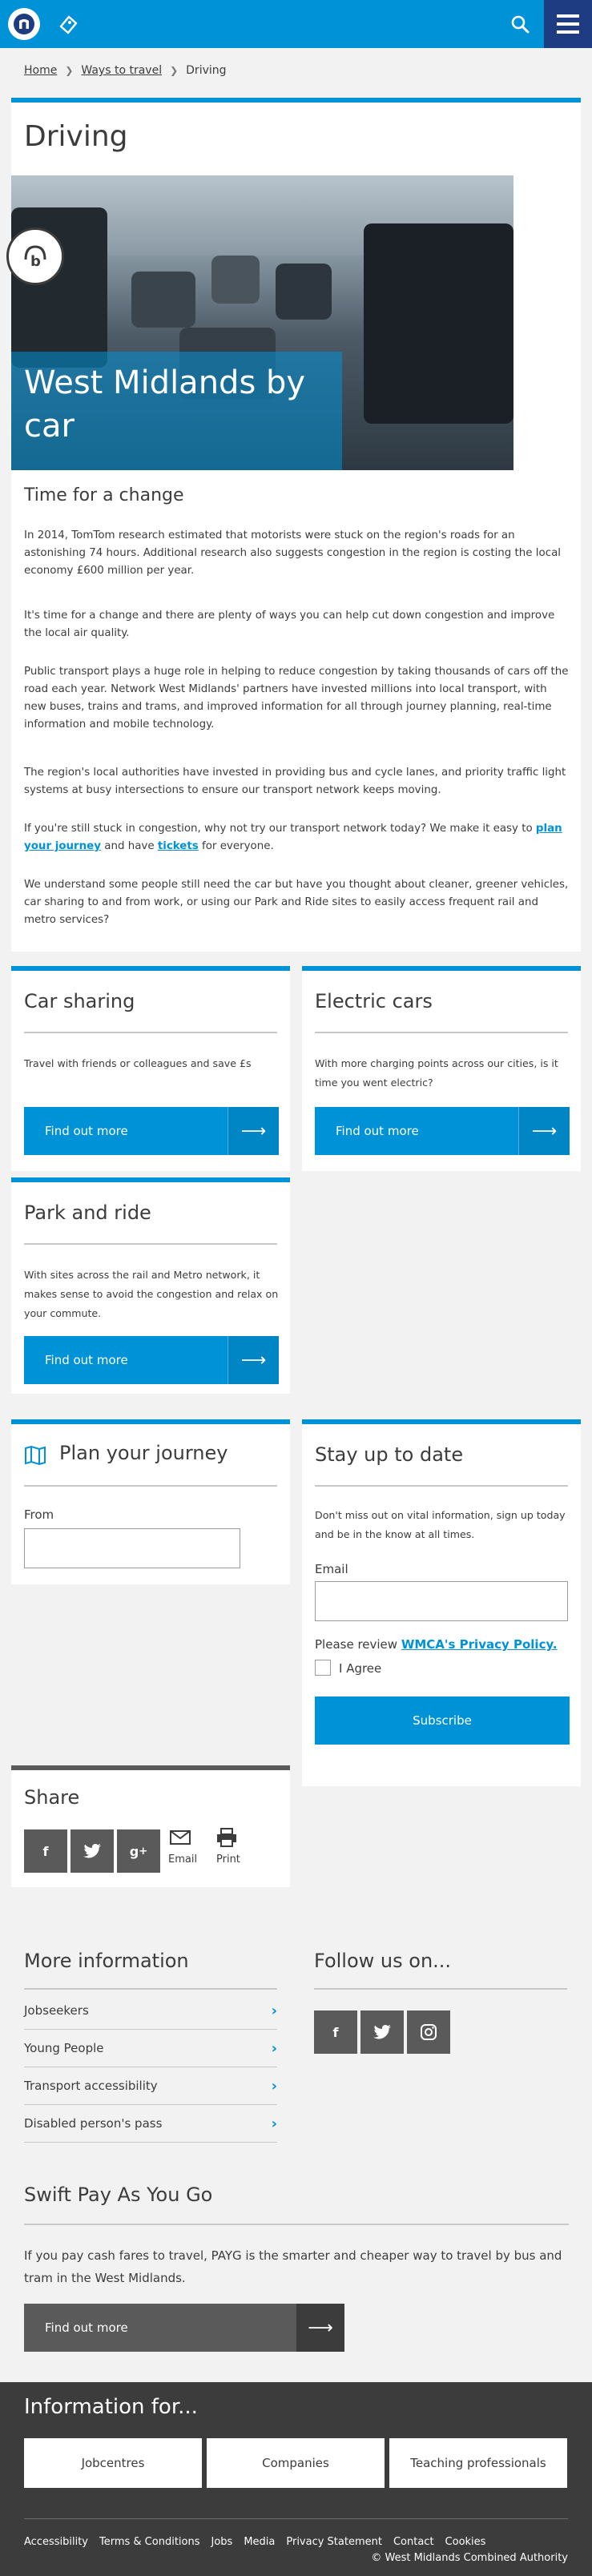  I want to click on hamburger-menu-icon, so click(568, 24).